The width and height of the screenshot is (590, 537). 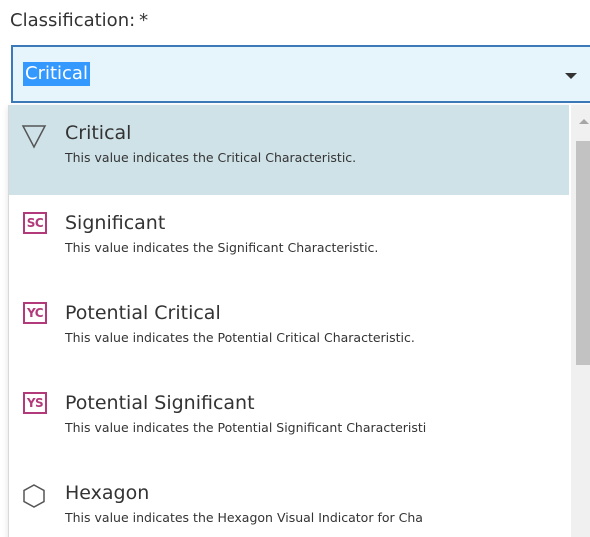 I want to click on classification-label: Classification: *, so click(x=79, y=20).